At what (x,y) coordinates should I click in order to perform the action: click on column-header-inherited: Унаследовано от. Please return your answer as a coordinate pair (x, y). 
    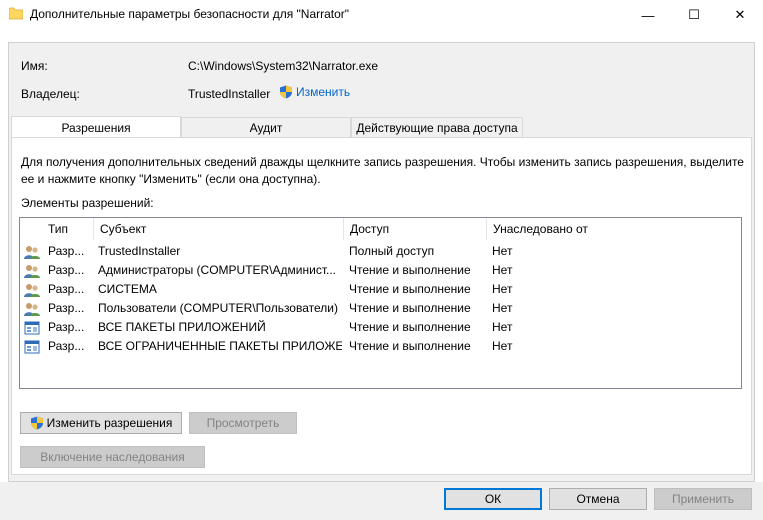
    Looking at the image, I should click on (614, 229).